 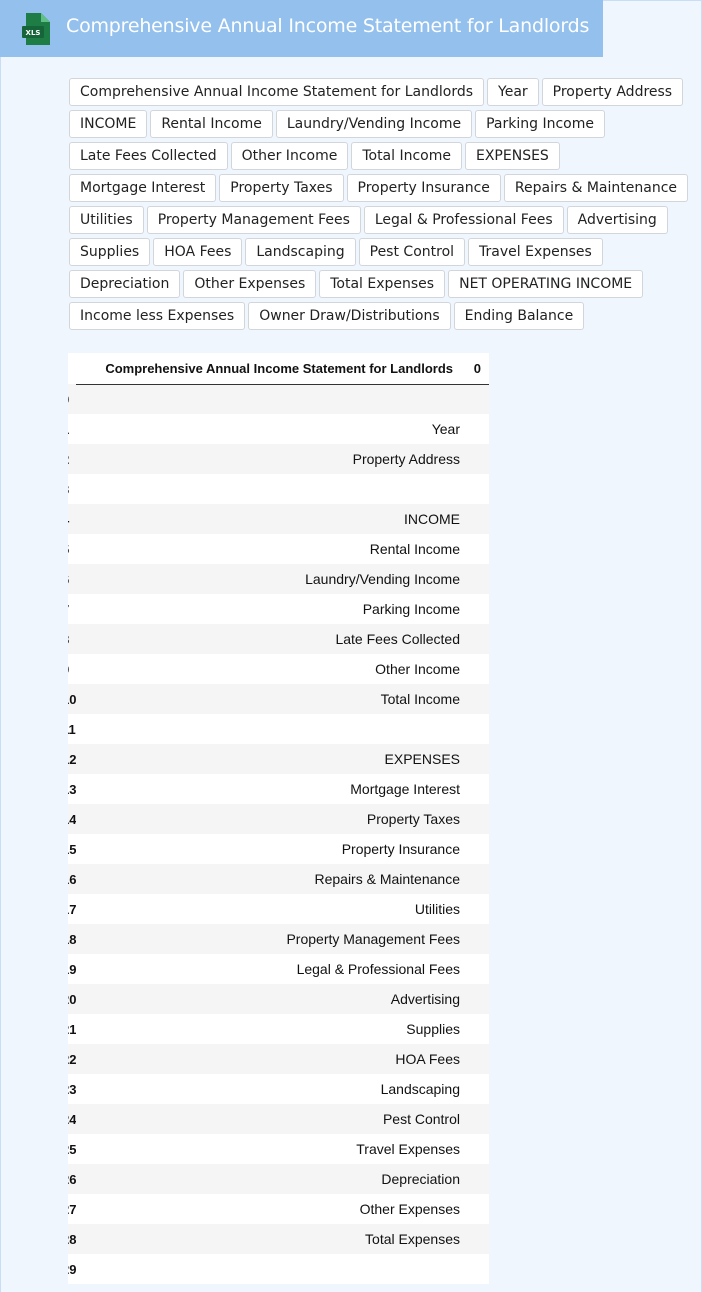 What do you see at coordinates (282, 1179) in the screenshot?
I see `row-label-cell: Depreciation` at bounding box center [282, 1179].